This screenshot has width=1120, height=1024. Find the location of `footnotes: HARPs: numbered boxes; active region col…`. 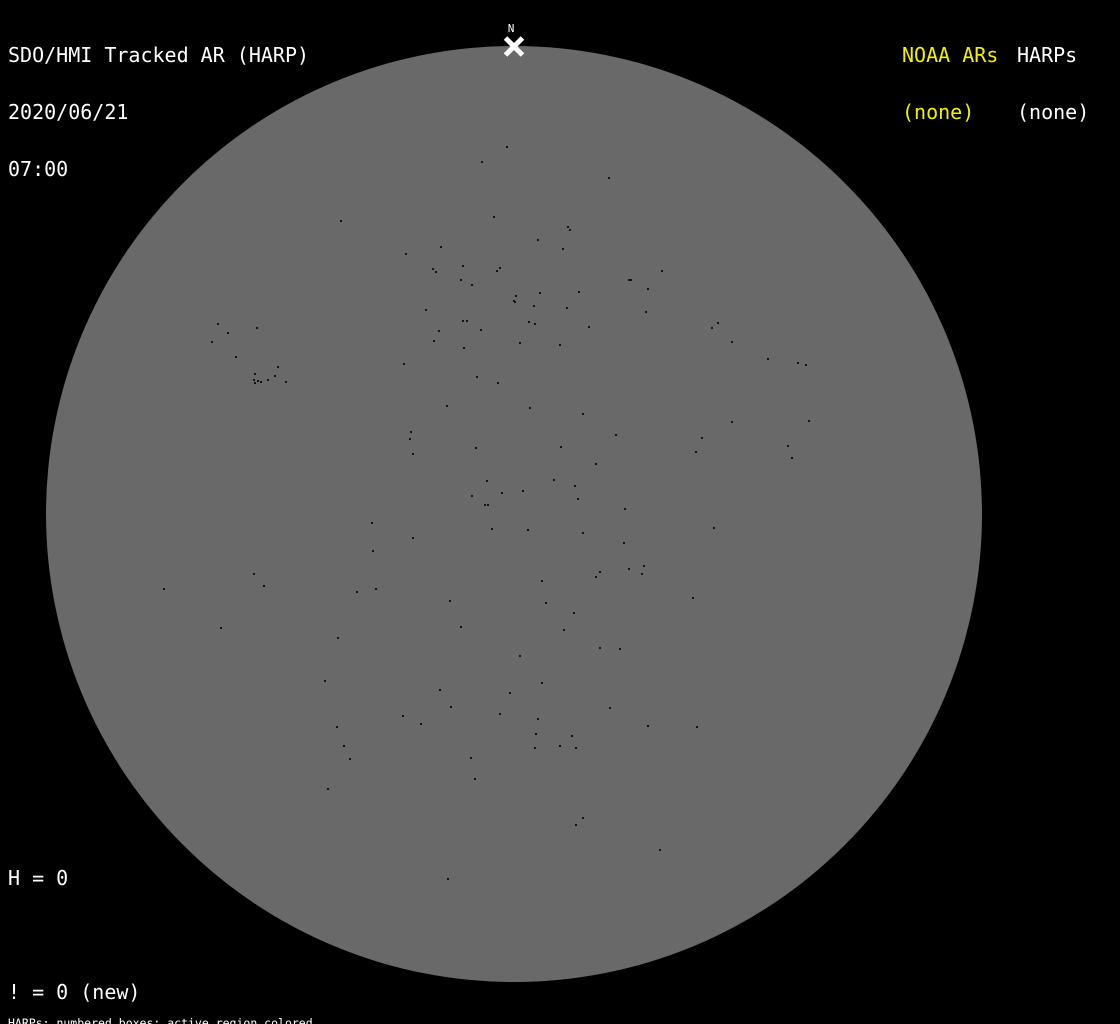

footnotes: HARPs: numbered boxes; active region col… is located at coordinates (209, 1008).